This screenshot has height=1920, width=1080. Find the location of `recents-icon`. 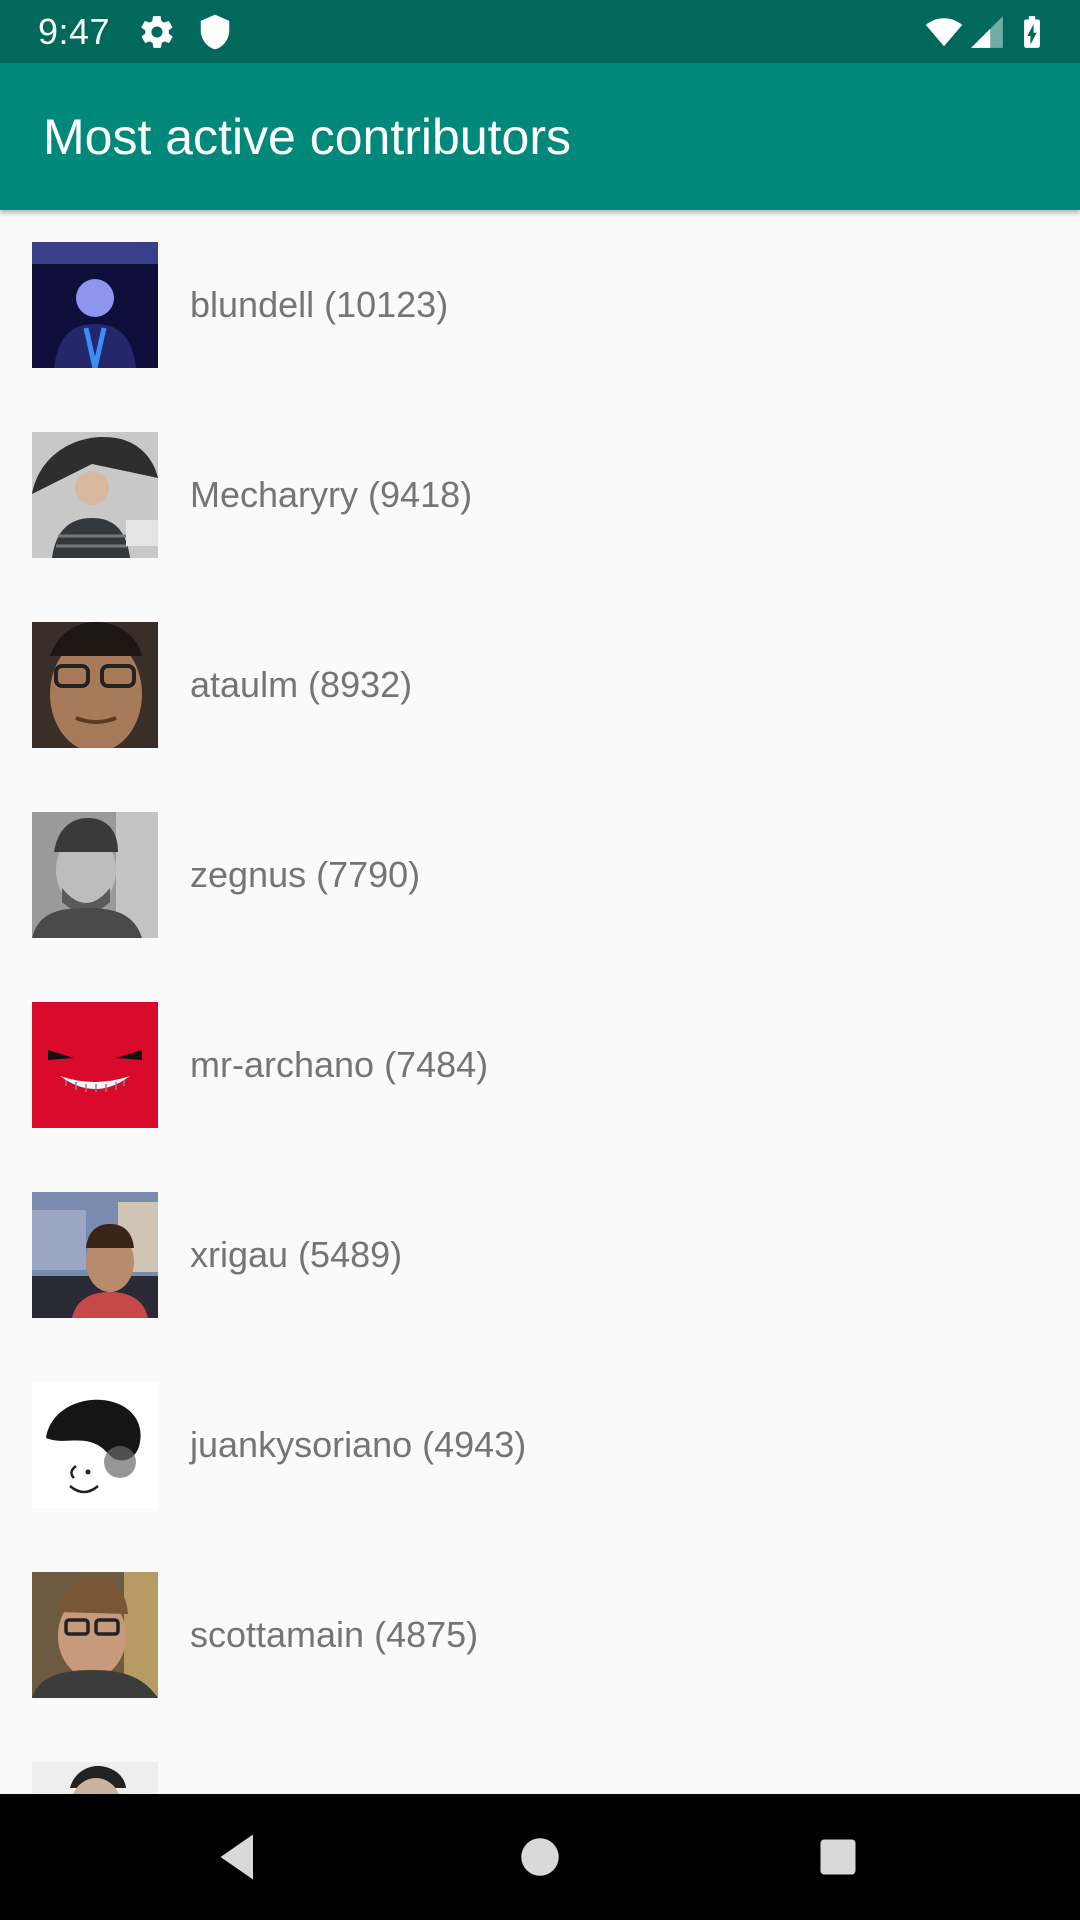

recents-icon is located at coordinates (838, 1857).